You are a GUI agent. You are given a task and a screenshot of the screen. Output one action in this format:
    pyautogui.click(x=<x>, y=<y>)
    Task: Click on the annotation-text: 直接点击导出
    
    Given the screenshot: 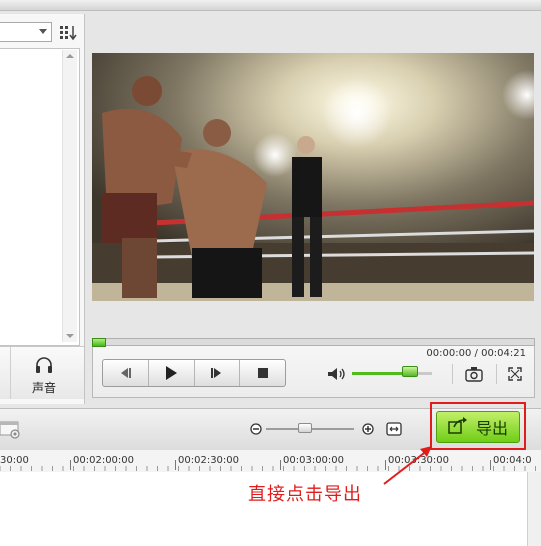 What is the action you would take?
    pyautogui.click(x=305, y=494)
    